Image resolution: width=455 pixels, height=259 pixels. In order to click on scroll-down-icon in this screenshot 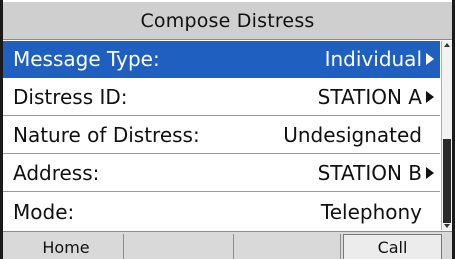, I will do `click(447, 226)`.